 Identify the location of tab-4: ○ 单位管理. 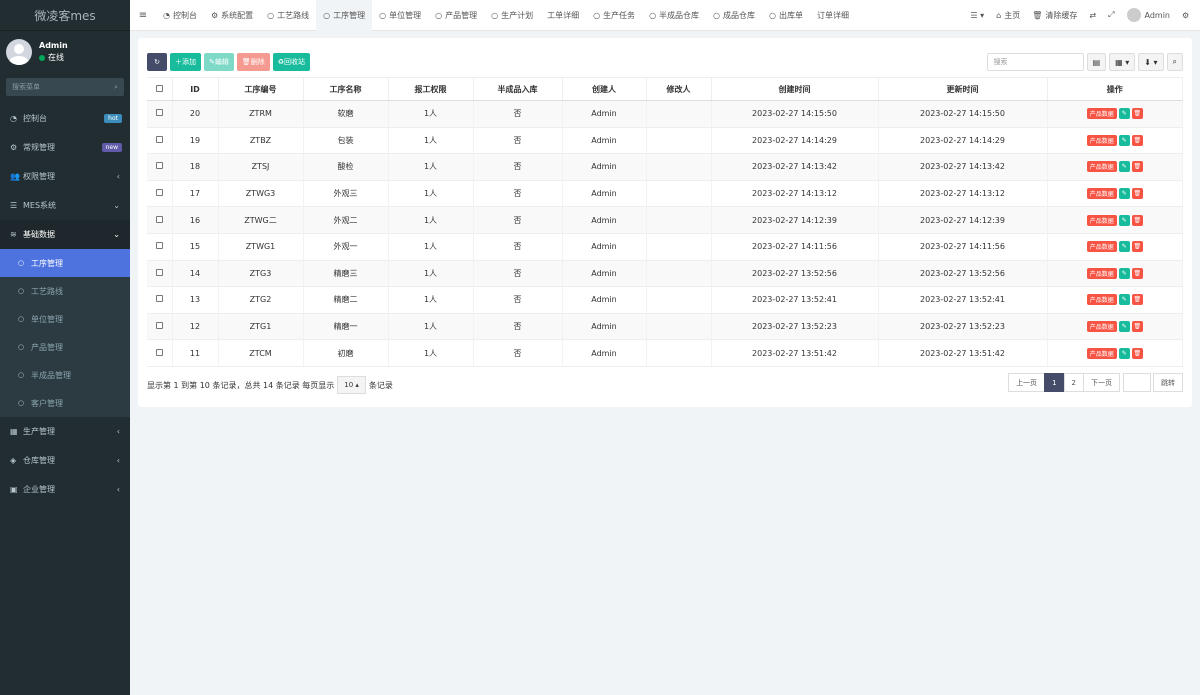
(400, 15).